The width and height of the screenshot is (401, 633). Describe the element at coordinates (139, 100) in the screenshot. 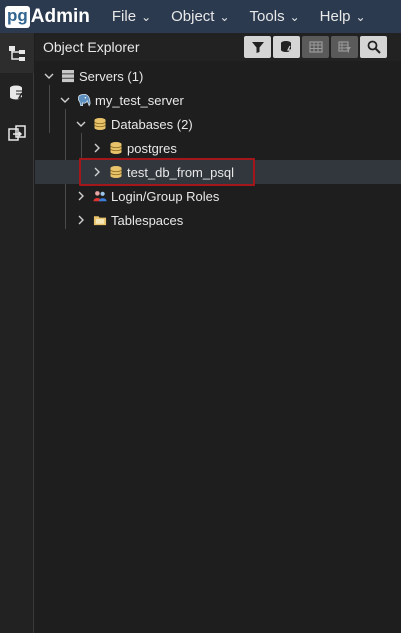

I see `tree-label: my_test_server` at that location.